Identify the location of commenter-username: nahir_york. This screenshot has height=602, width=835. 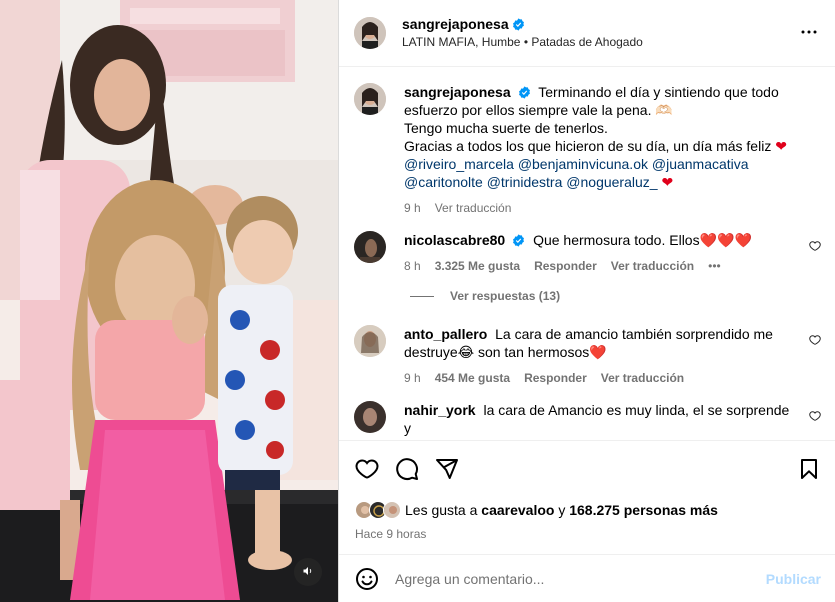
(440, 410).